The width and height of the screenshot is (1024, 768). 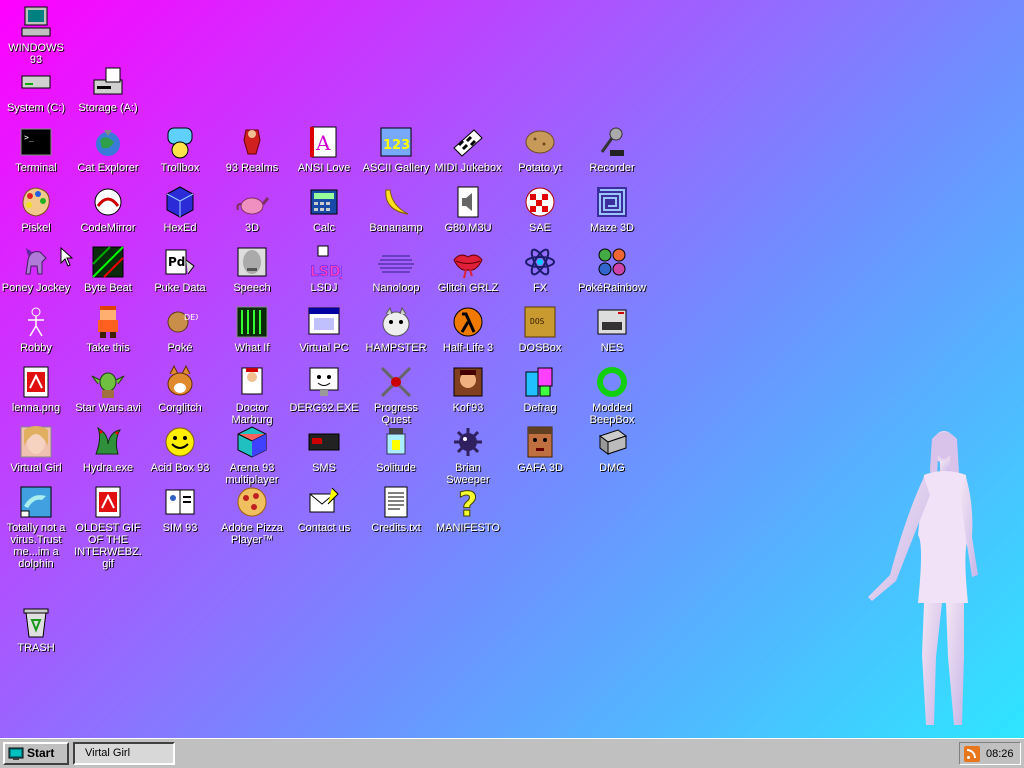 What do you see at coordinates (468, 209) in the screenshot?
I see `desktop-icon-audio-file: G80.M3U` at bounding box center [468, 209].